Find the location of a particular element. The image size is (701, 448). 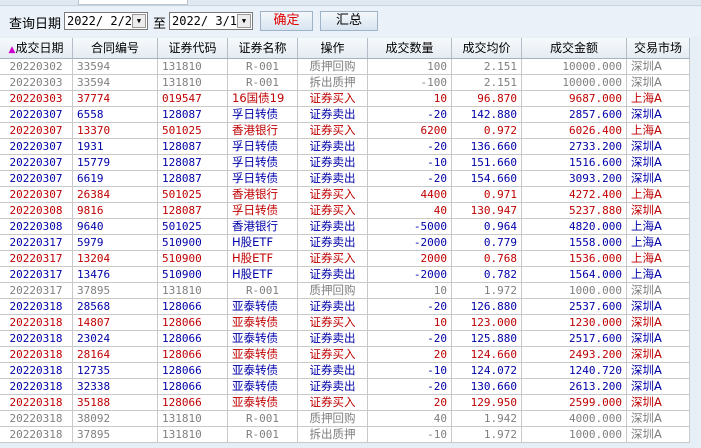

summary-button: 汇总 is located at coordinates (349, 21).